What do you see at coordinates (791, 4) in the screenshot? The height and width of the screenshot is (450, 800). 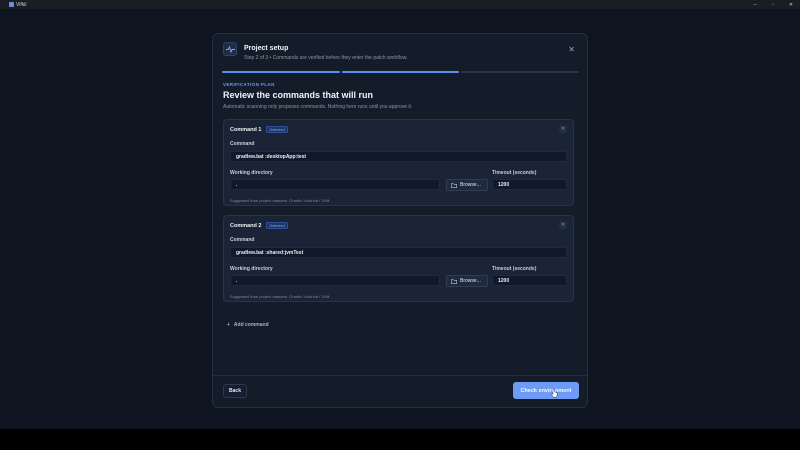 I see `window-close-icon: ✕` at bounding box center [791, 4].